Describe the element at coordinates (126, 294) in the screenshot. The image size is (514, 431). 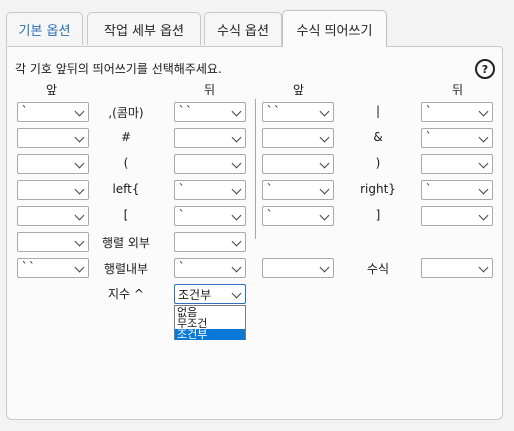
I see `exponent-label: 지수 ^` at that location.